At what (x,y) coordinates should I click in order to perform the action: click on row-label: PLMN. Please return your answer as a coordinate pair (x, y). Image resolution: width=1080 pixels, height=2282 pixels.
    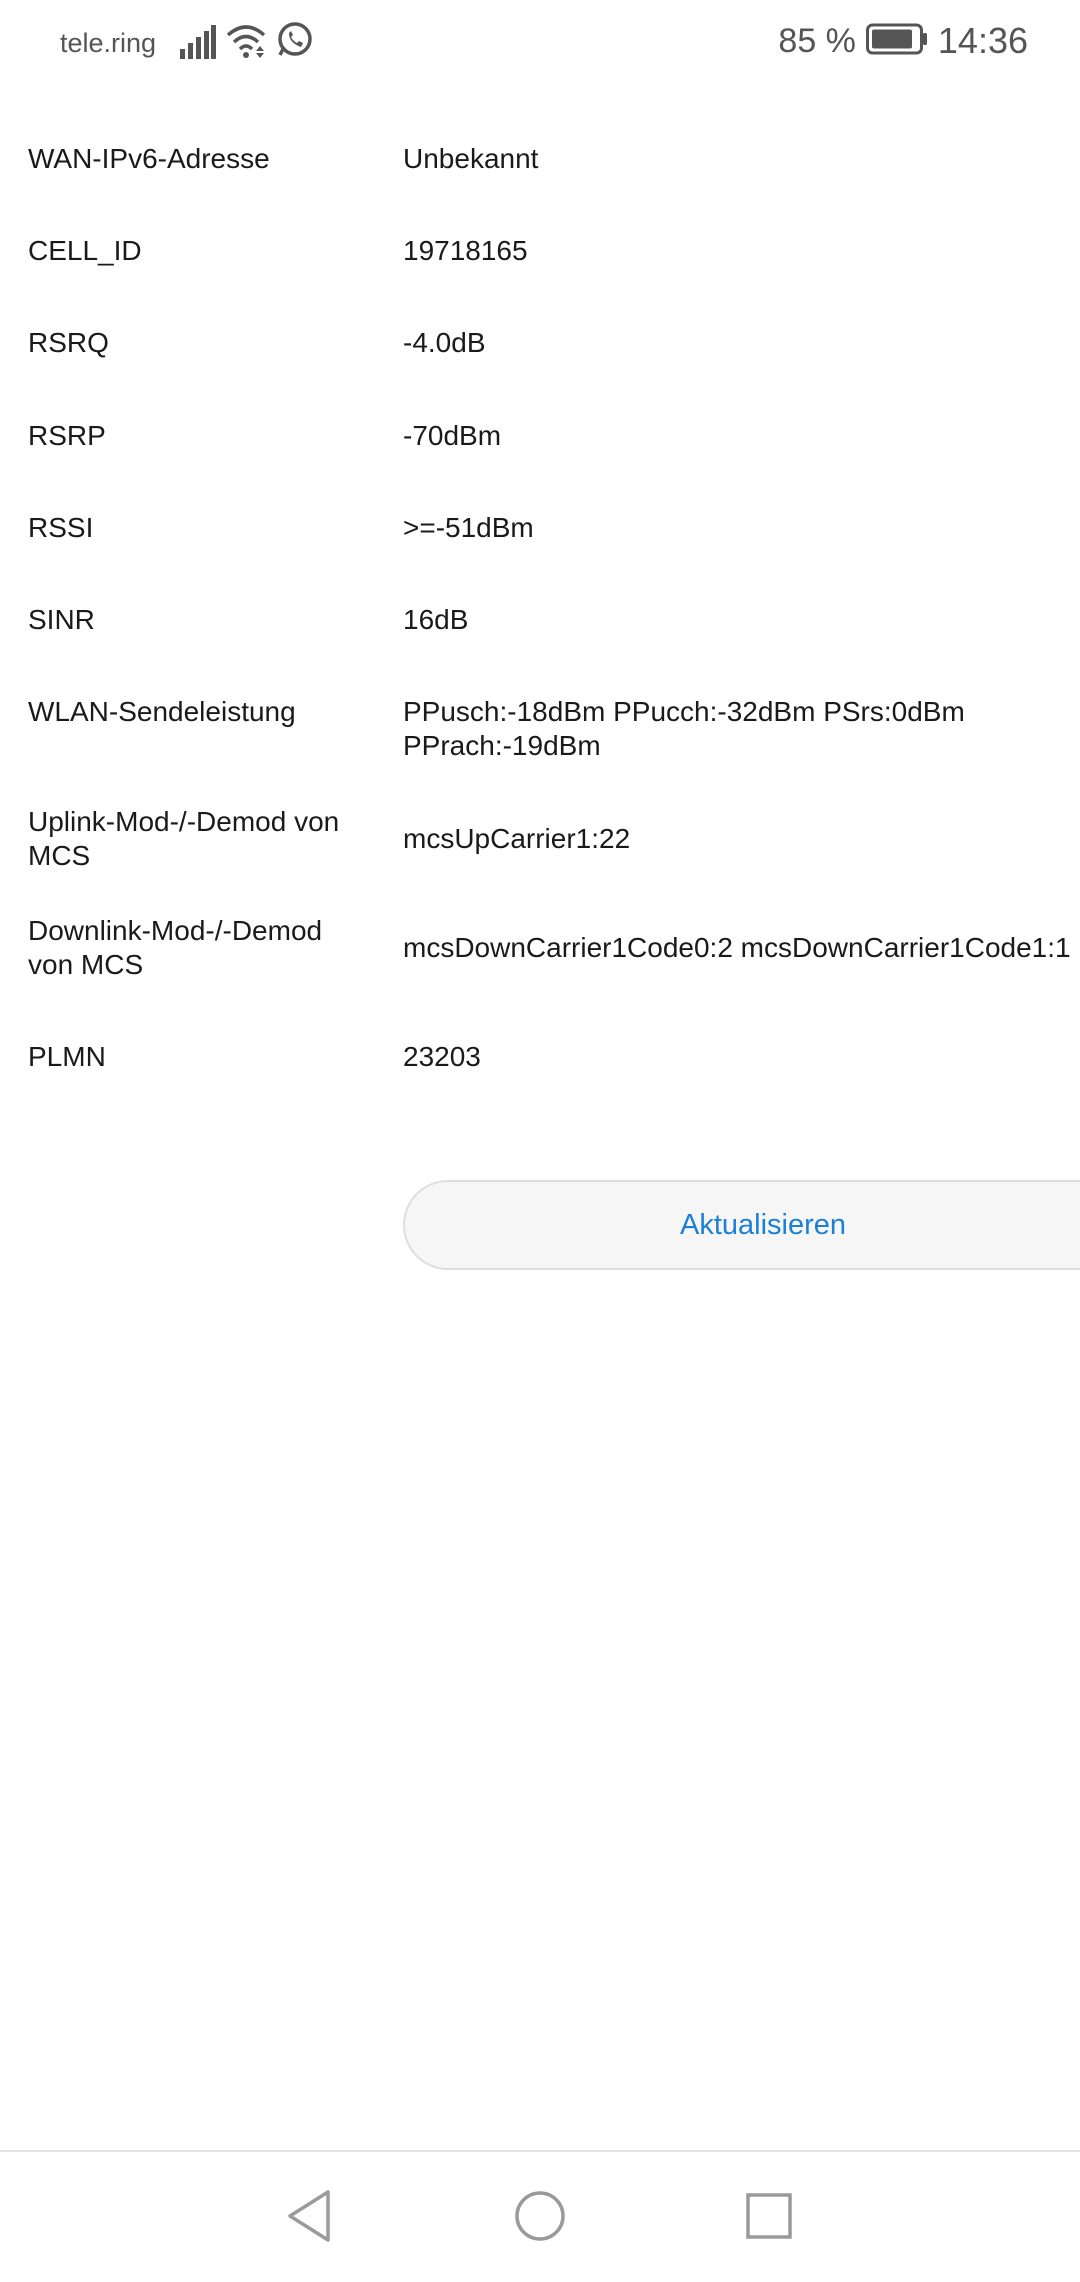
    Looking at the image, I should click on (67, 1056).